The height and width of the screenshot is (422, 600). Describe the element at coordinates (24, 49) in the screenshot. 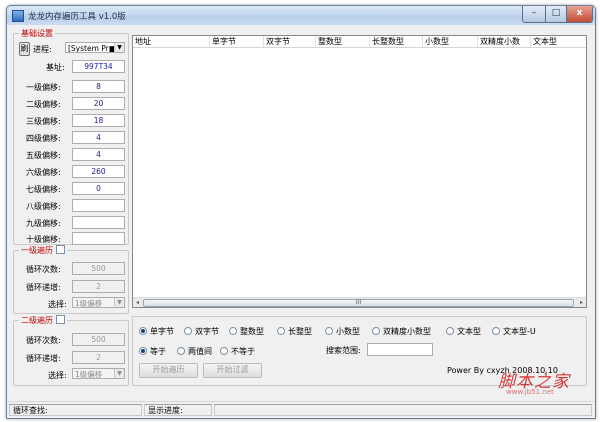

I see `refresh-button: 刷` at that location.